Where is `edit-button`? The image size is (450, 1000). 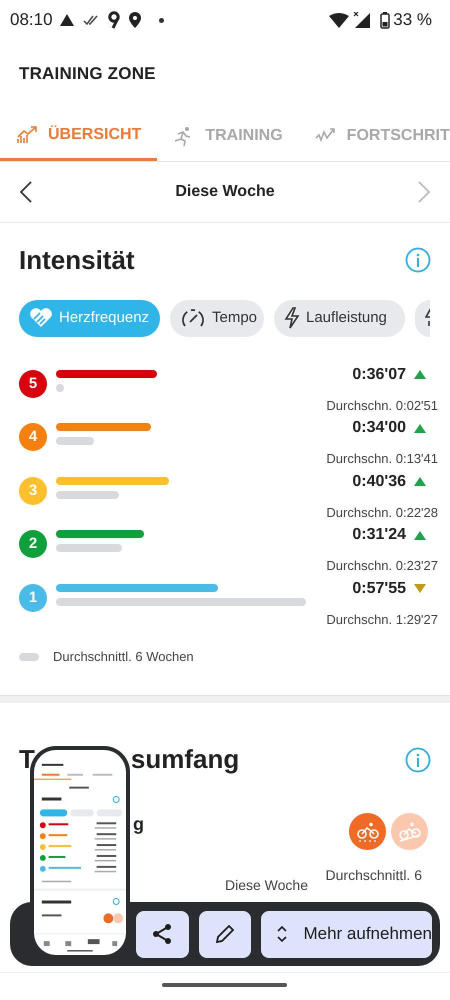 edit-button is located at coordinates (225, 934).